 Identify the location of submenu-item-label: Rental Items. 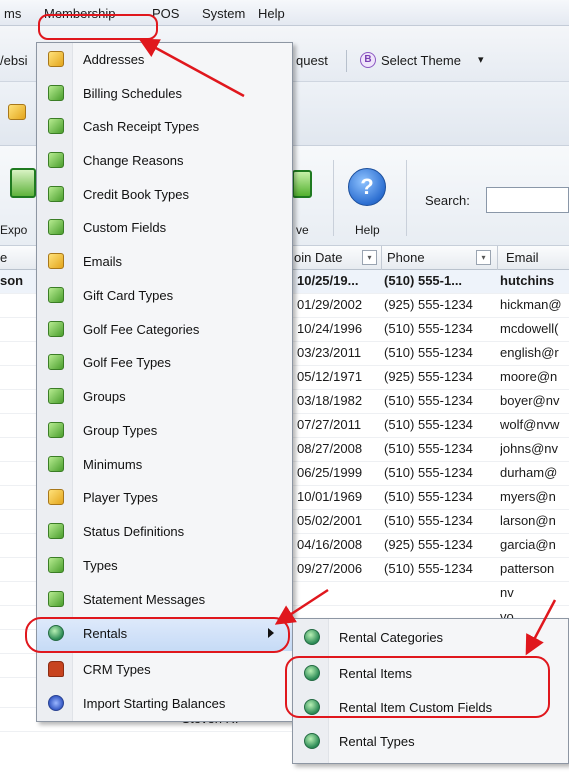
(375, 673).